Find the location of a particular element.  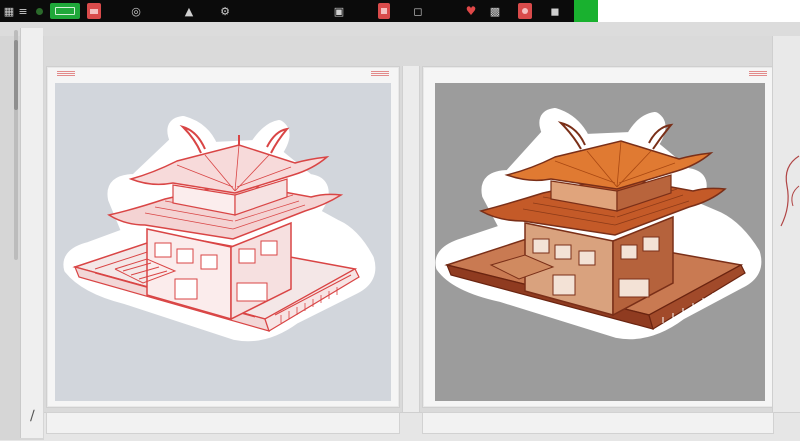

left-tool-strip is located at coordinates (31, 233).